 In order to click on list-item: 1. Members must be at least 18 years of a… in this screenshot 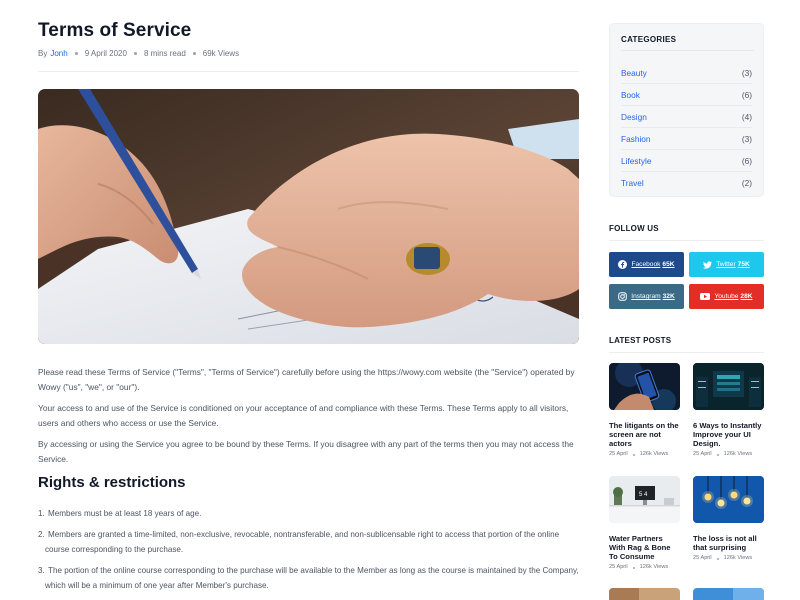, I will do `click(308, 514)`.